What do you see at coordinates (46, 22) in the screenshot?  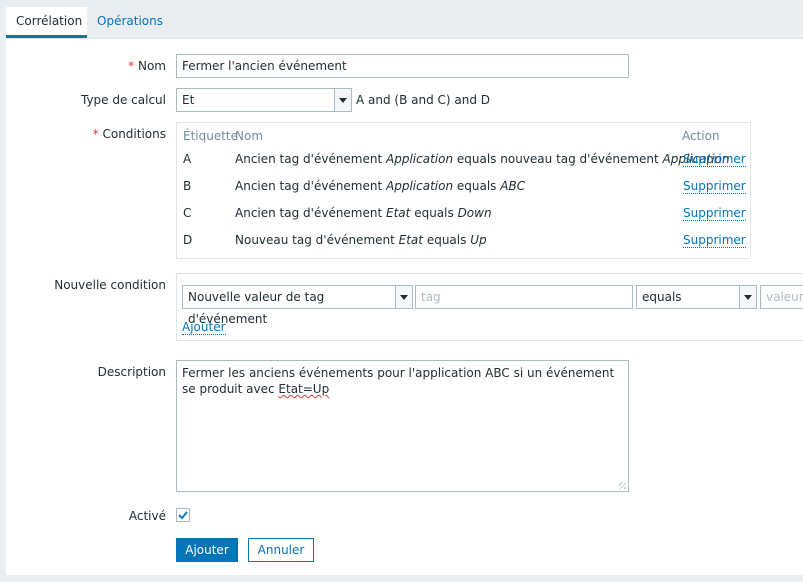 I see `tab-correlation: Corrélation` at bounding box center [46, 22].